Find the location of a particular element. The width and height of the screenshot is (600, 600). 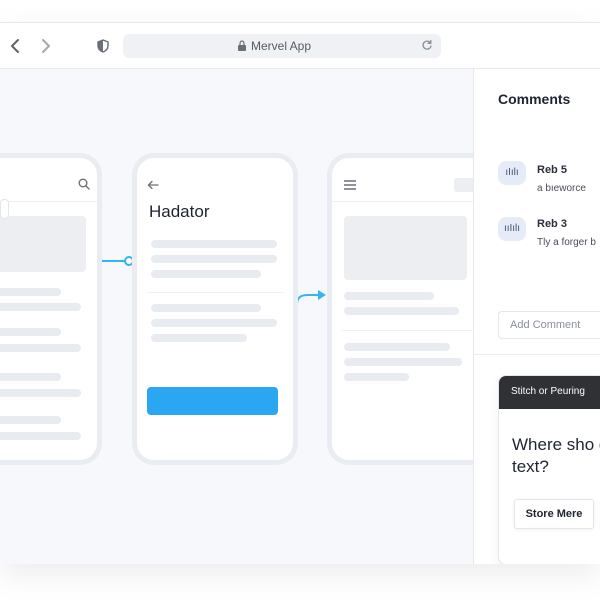

address-bar: Mervel App is located at coordinates (282, 46).